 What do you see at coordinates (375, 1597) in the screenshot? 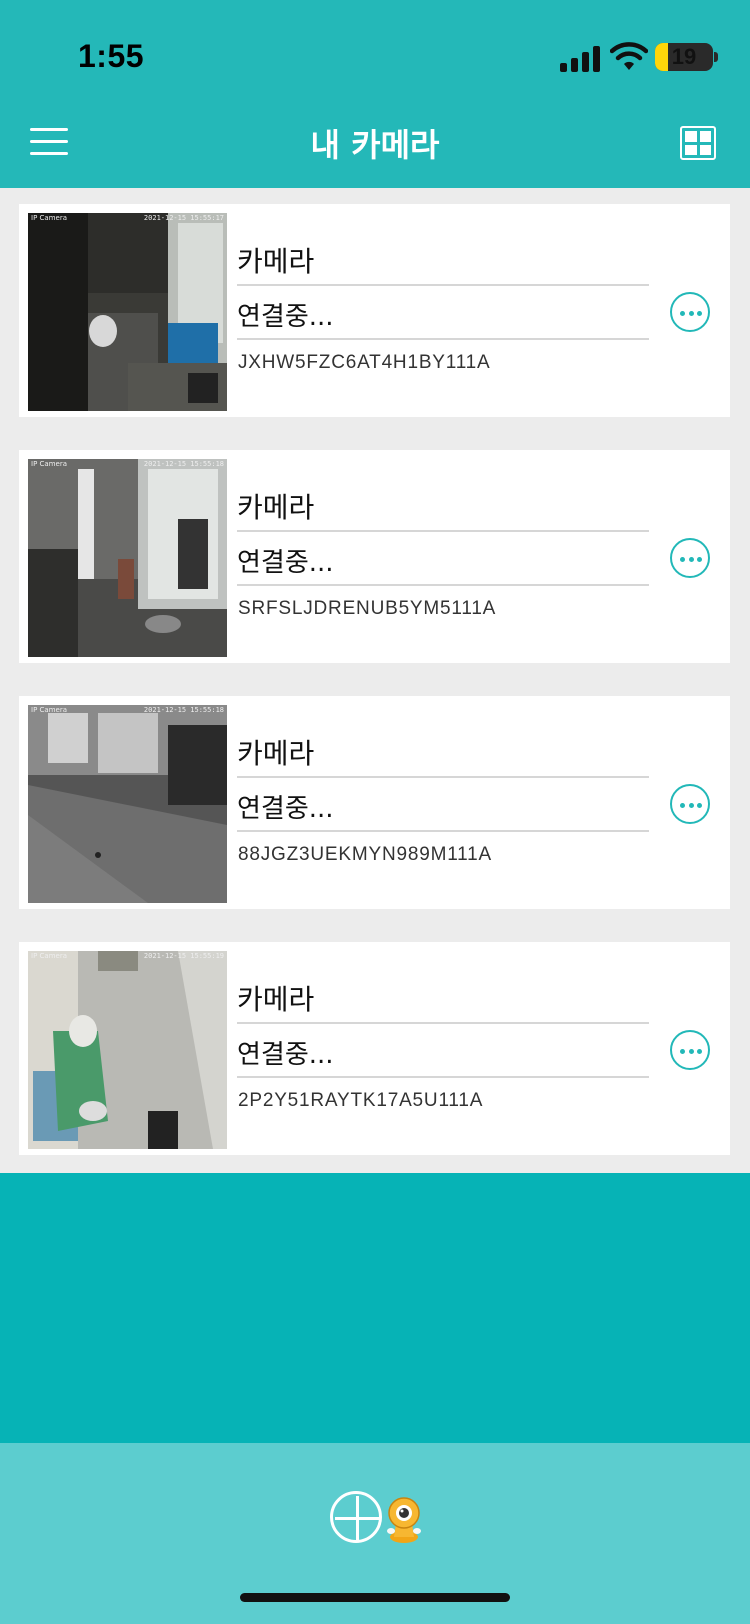
I see `home-indicator` at bounding box center [375, 1597].